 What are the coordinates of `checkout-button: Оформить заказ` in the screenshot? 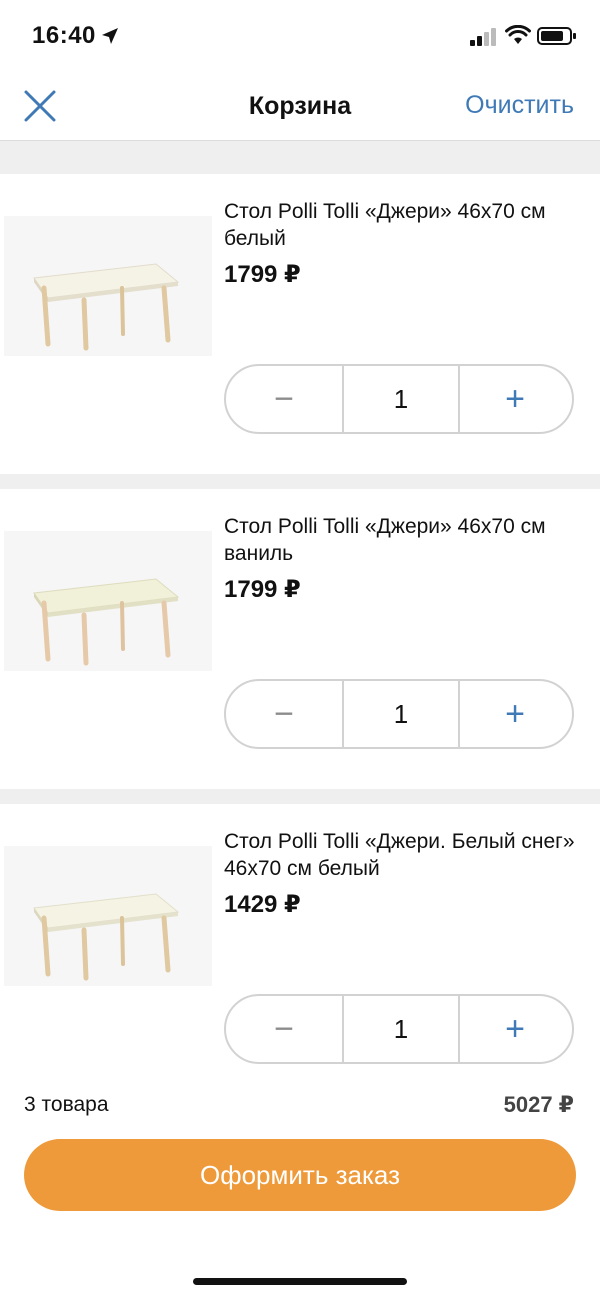 It's located at (300, 1175).